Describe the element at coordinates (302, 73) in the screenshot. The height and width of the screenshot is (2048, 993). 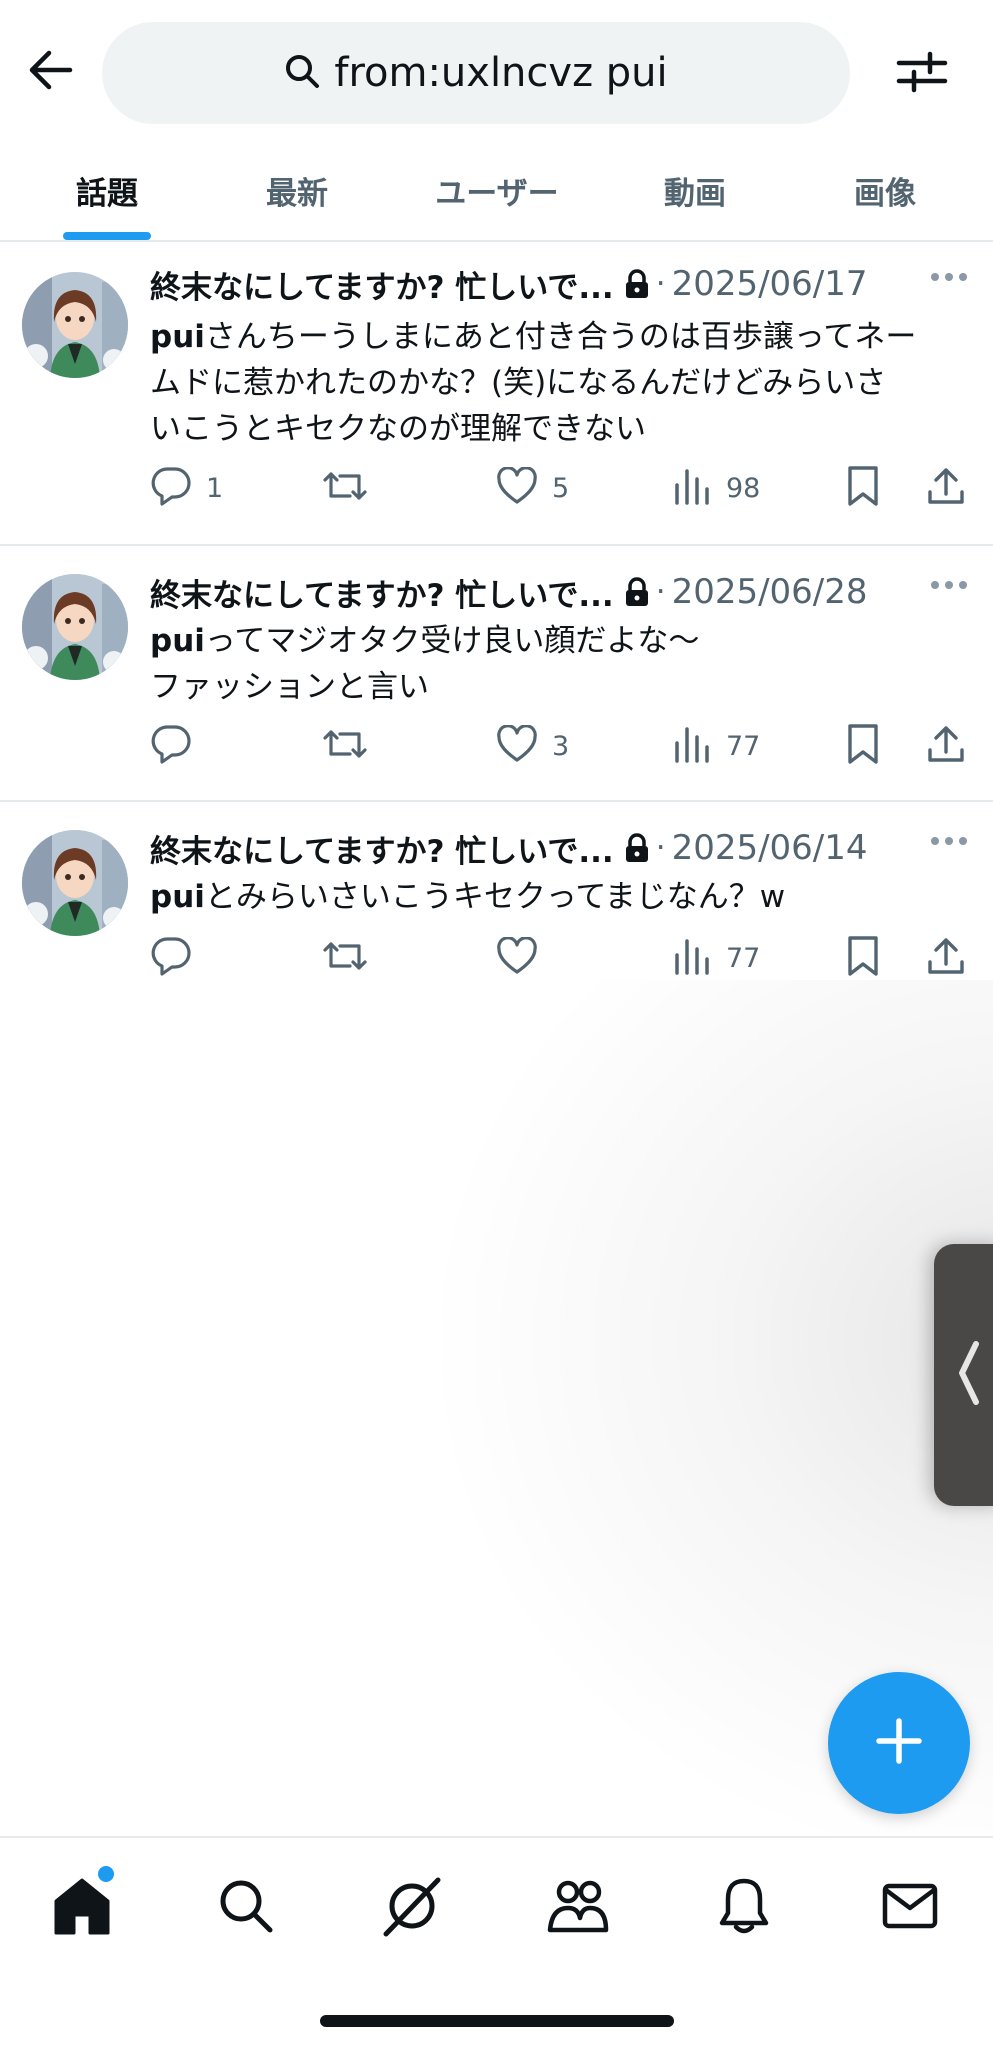
I see `magnifier-icon` at that location.